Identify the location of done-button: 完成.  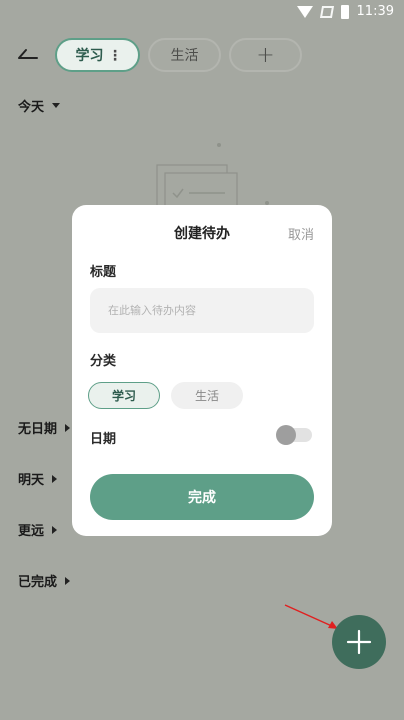
(202, 497).